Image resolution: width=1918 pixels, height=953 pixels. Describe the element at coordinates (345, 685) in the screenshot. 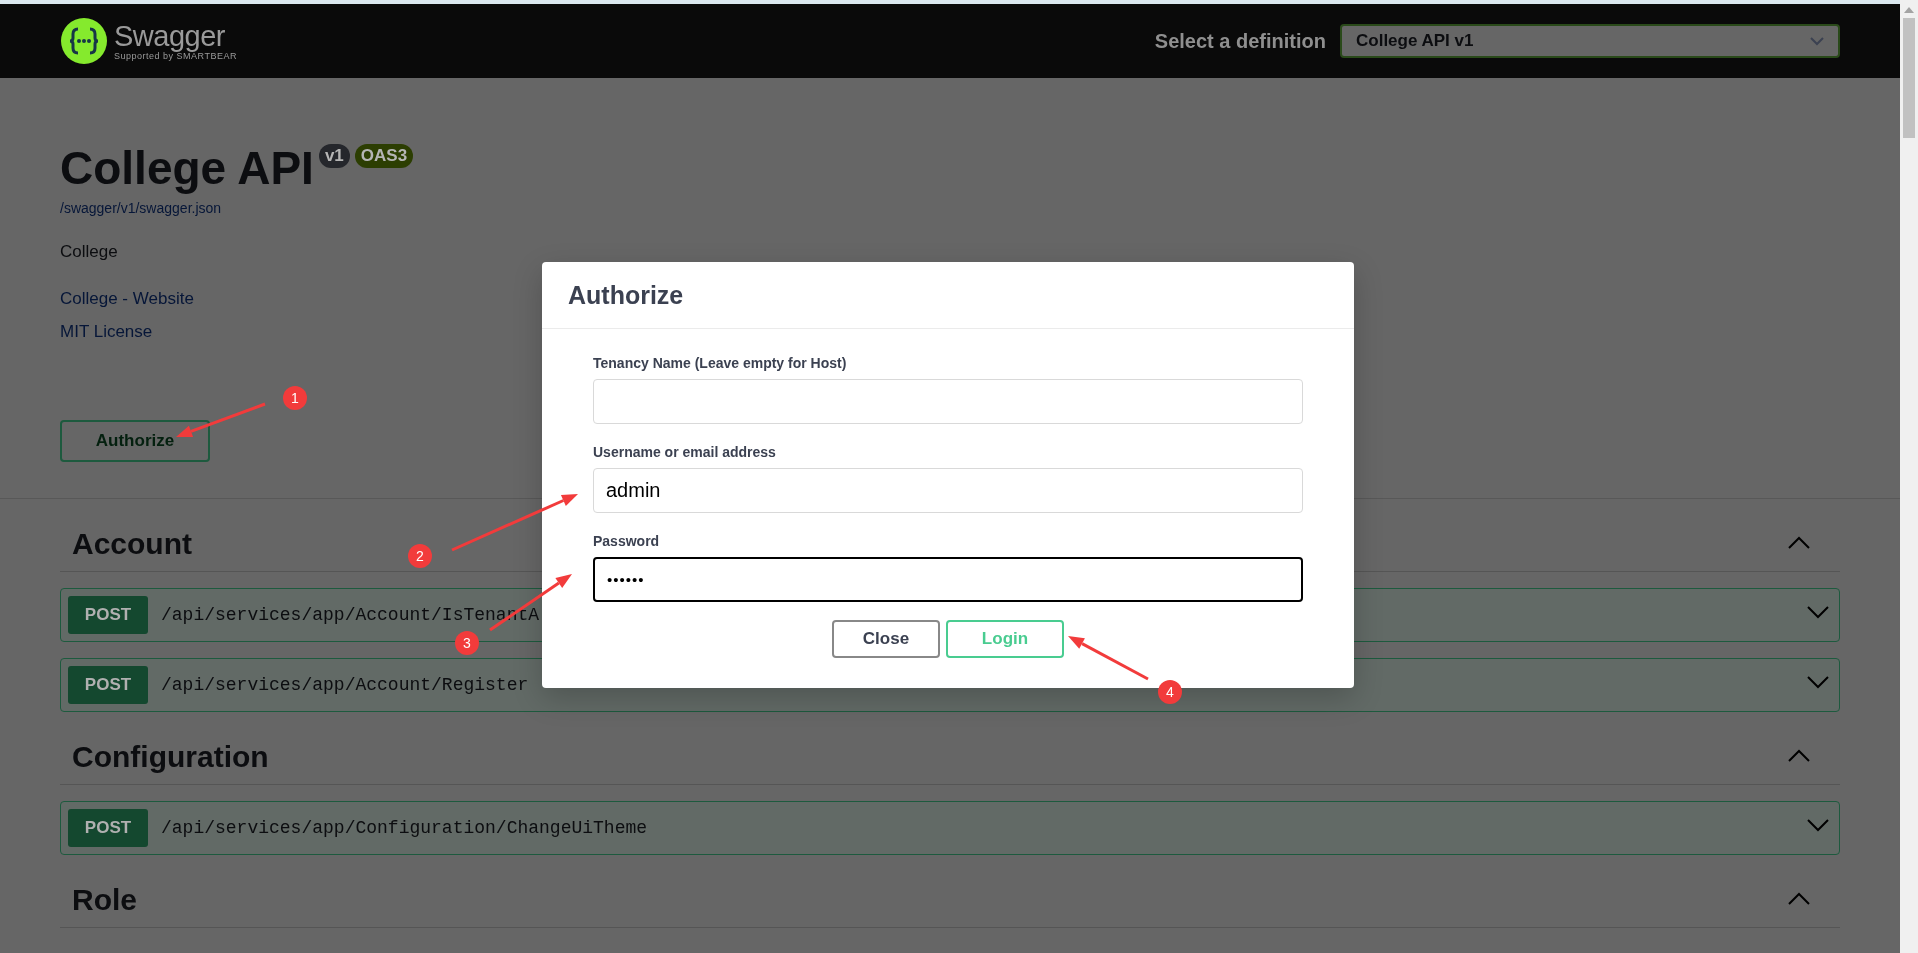

I see `operation-path: /api/services/app/Account/Register` at that location.